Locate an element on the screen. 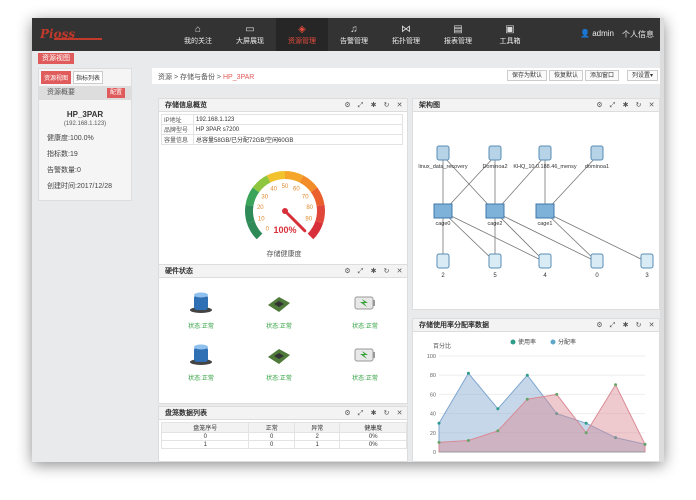 This screenshot has width=696, height=500. legend-label: 使用率 is located at coordinates (527, 342).